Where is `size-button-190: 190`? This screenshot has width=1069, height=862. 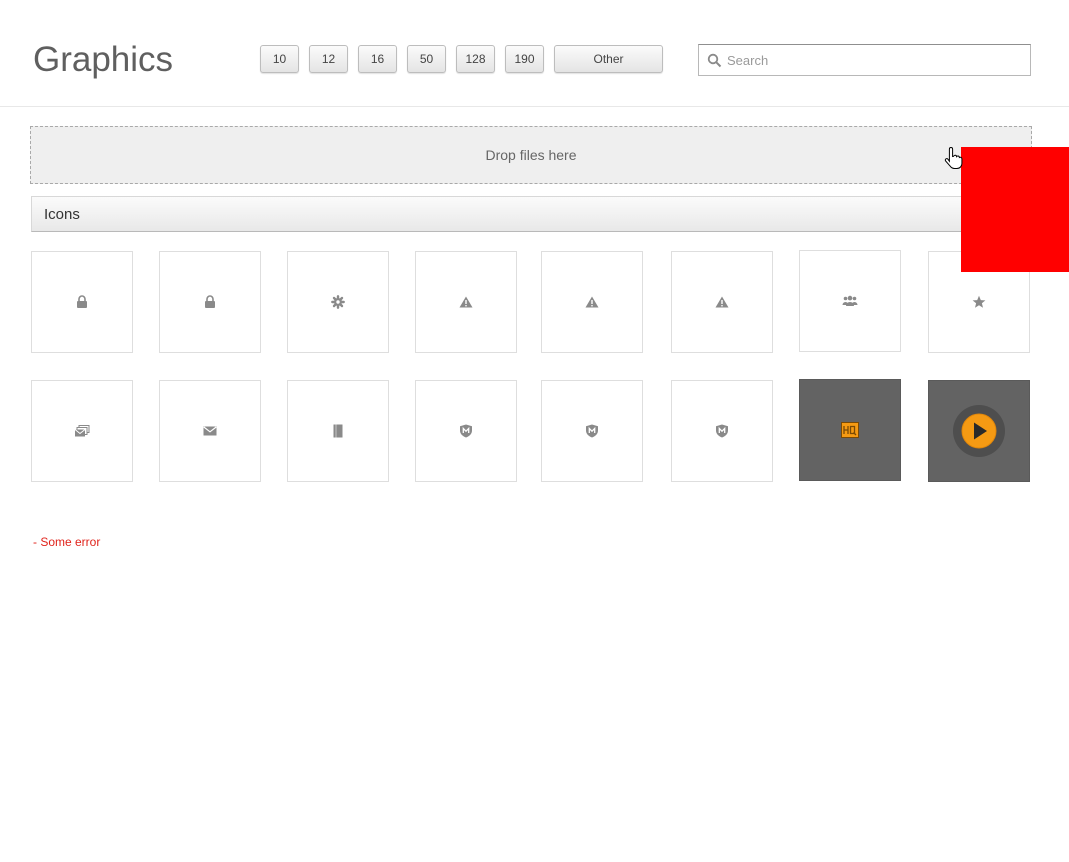 size-button-190: 190 is located at coordinates (524, 59).